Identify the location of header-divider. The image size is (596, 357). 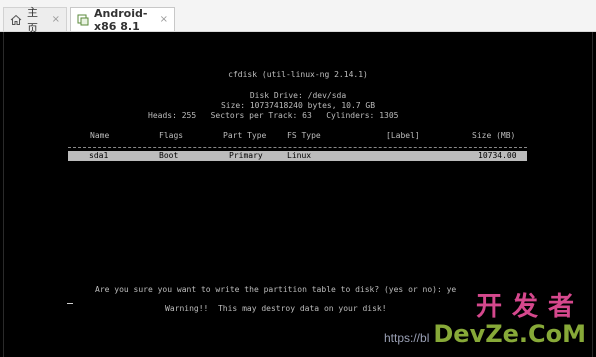
(297, 147).